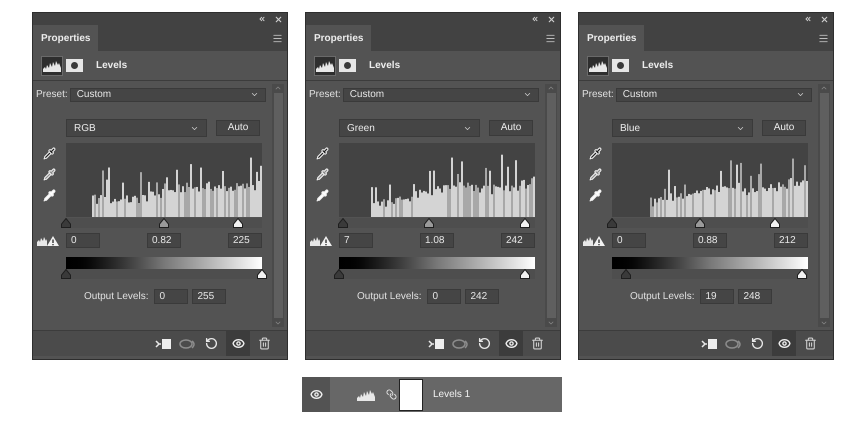 The width and height of the screenshot is (850, 432). Describe the element at coordinates (437, 240) in the screenshot. I see `number-field: 1.08` at that location.